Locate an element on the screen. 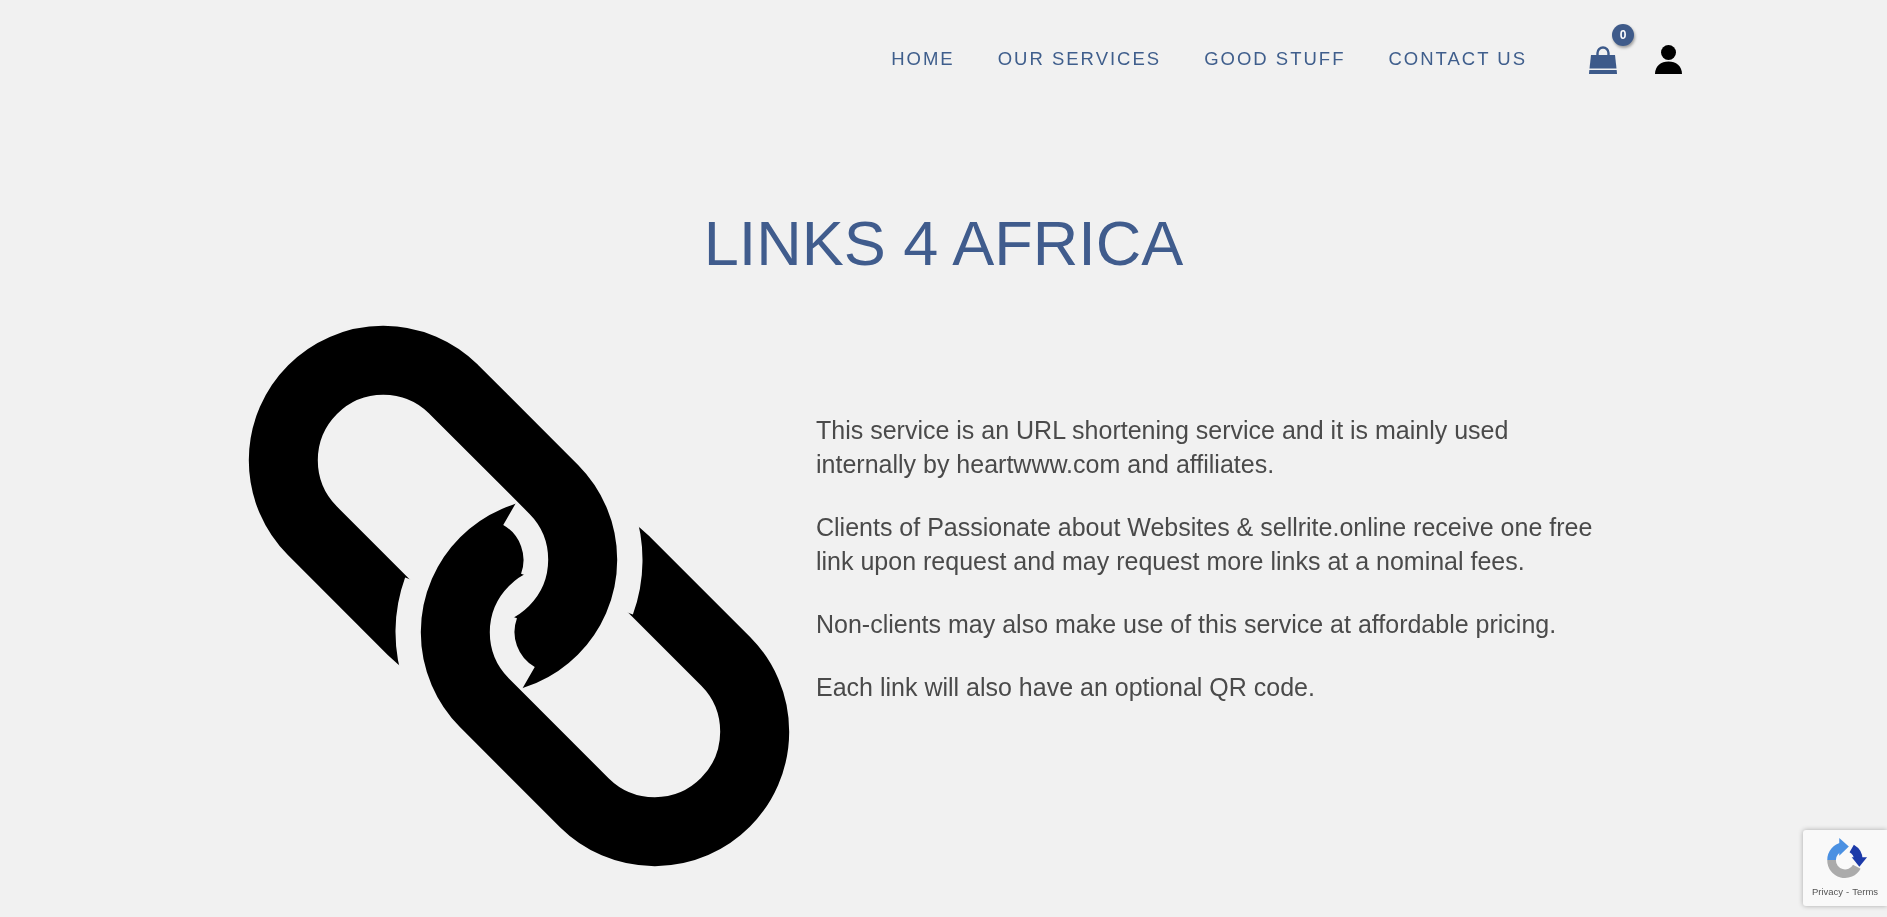 The height and width of the screenshot is (917, 1887). description-paragraph: Each link will also have an optional QR code. is located at coordinates (1066, 687).